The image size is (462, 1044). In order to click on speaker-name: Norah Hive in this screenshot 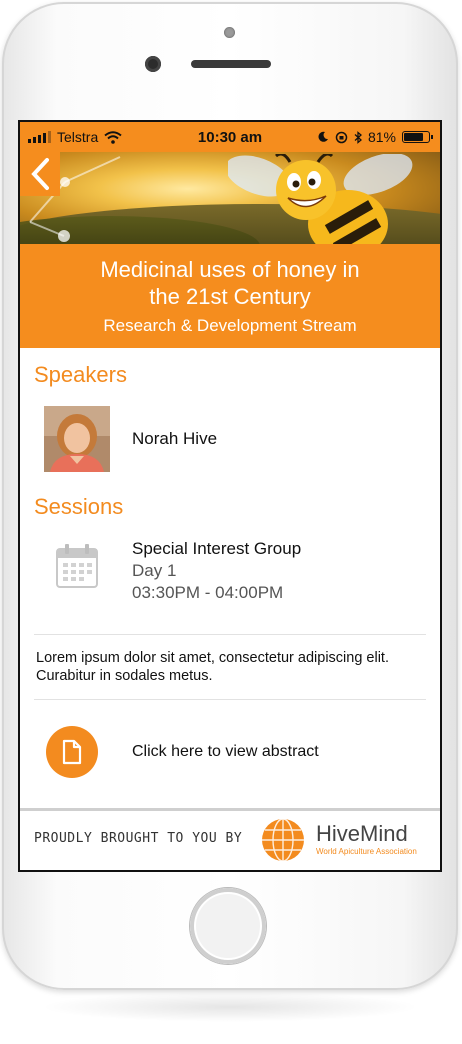, I will do `click(175, 438)`.